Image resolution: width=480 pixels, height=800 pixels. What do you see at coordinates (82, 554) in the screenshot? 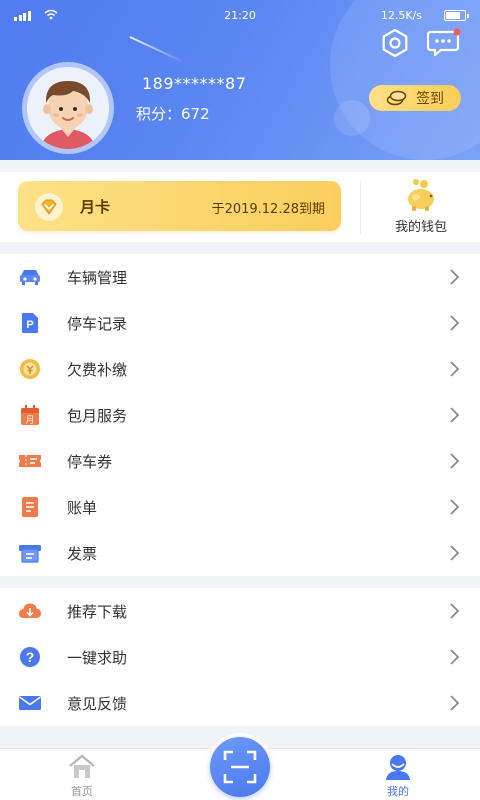
I see `menu-item-label: 发票` at bounding box center [82, 554].